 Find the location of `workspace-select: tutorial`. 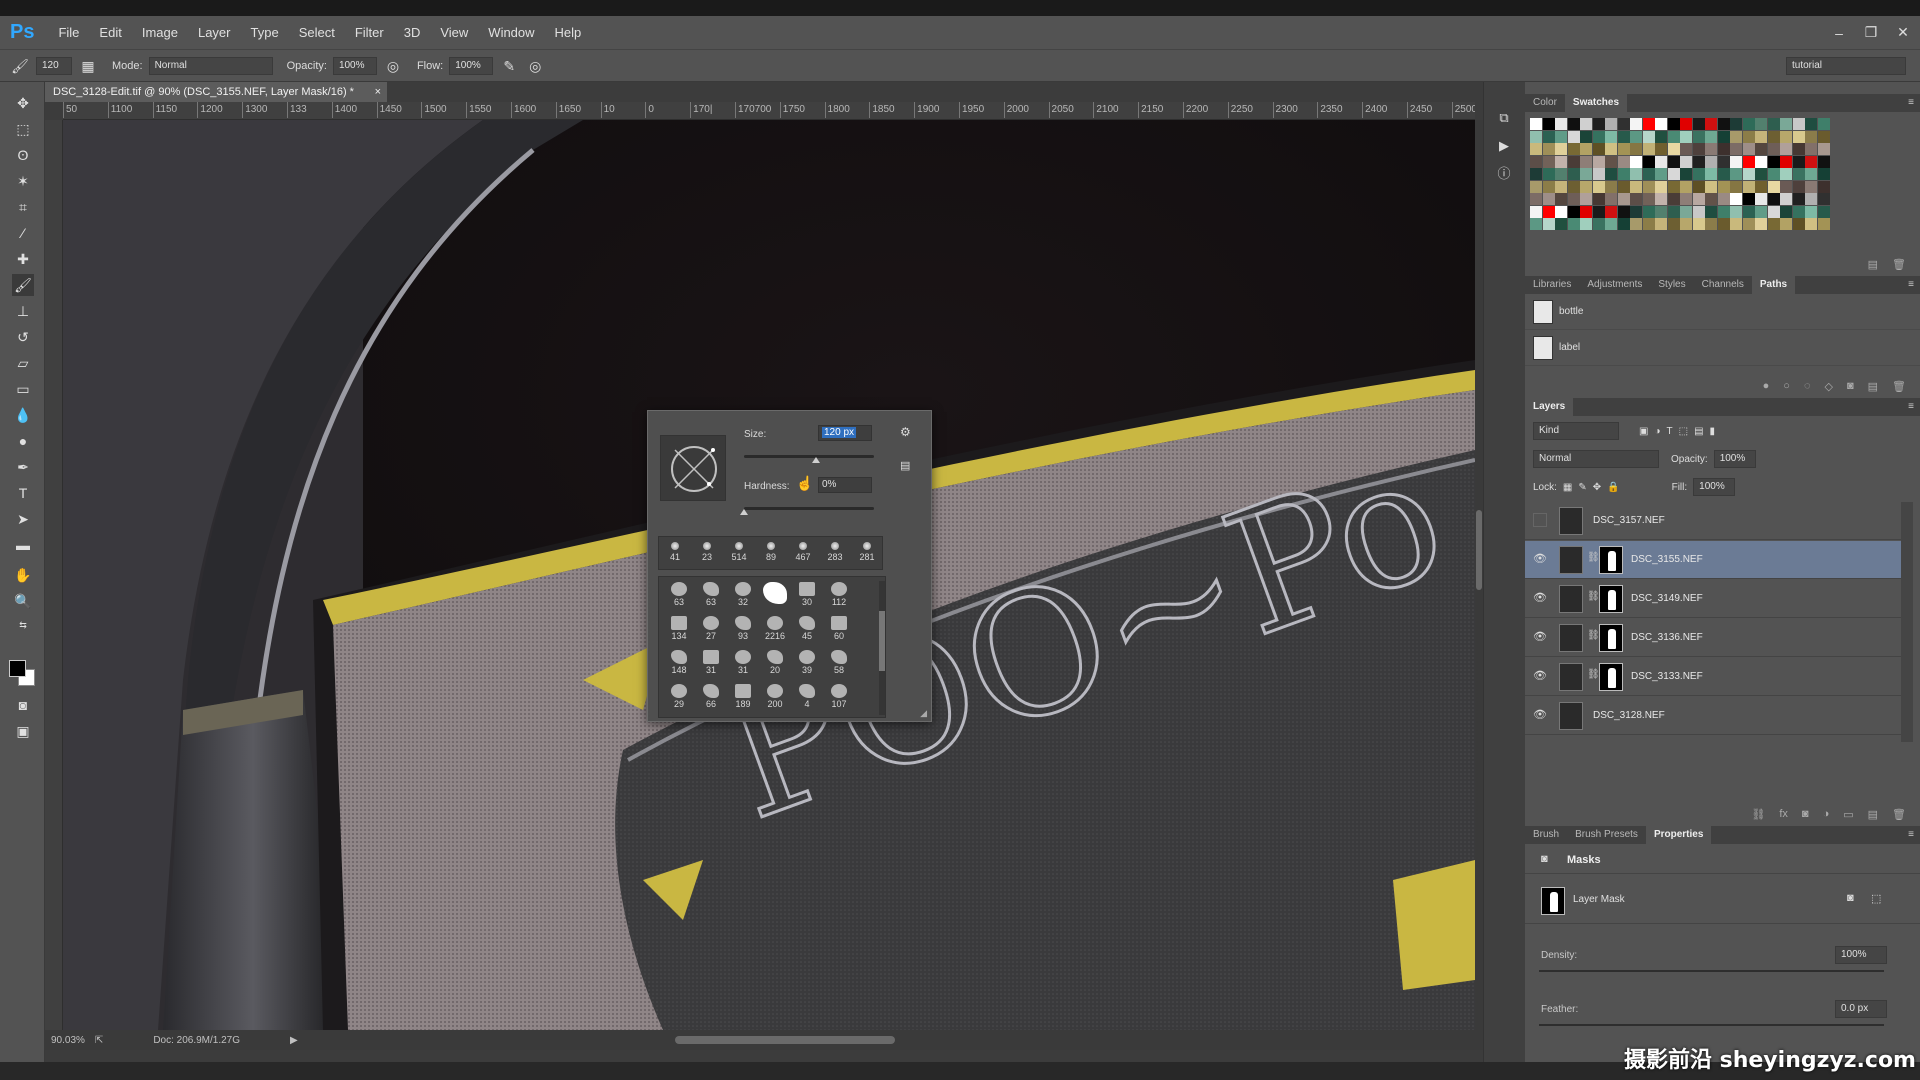

workspace-select: tutorial is located at coordinates (1846, 66).